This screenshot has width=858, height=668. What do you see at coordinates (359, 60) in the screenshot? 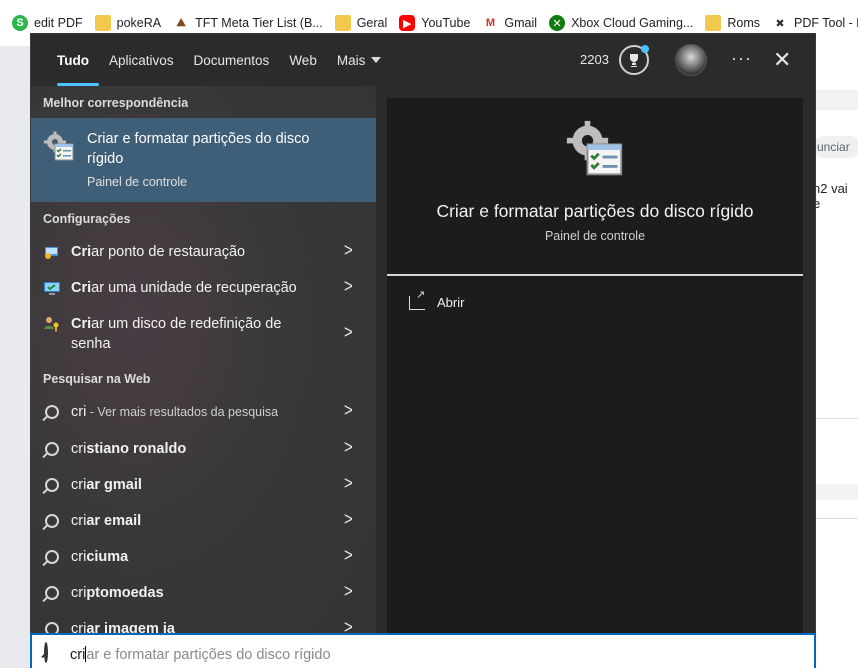
I see `tab-more: Mais` at bounding box center [359, 60].